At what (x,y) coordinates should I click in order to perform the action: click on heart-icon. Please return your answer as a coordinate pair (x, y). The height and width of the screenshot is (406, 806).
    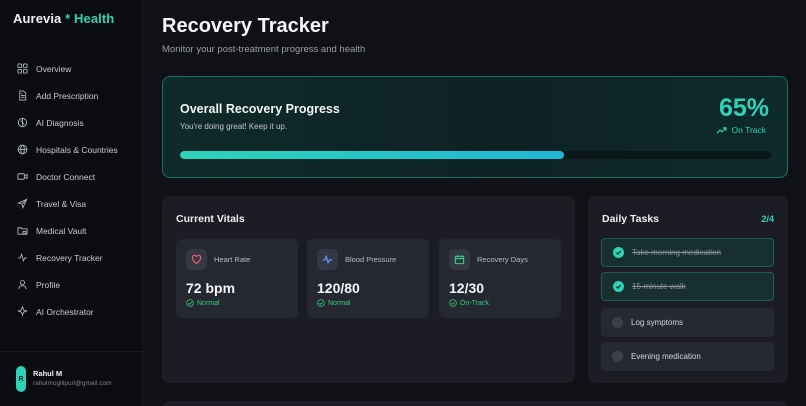
    Looking at the image, I should click on (196, 259).